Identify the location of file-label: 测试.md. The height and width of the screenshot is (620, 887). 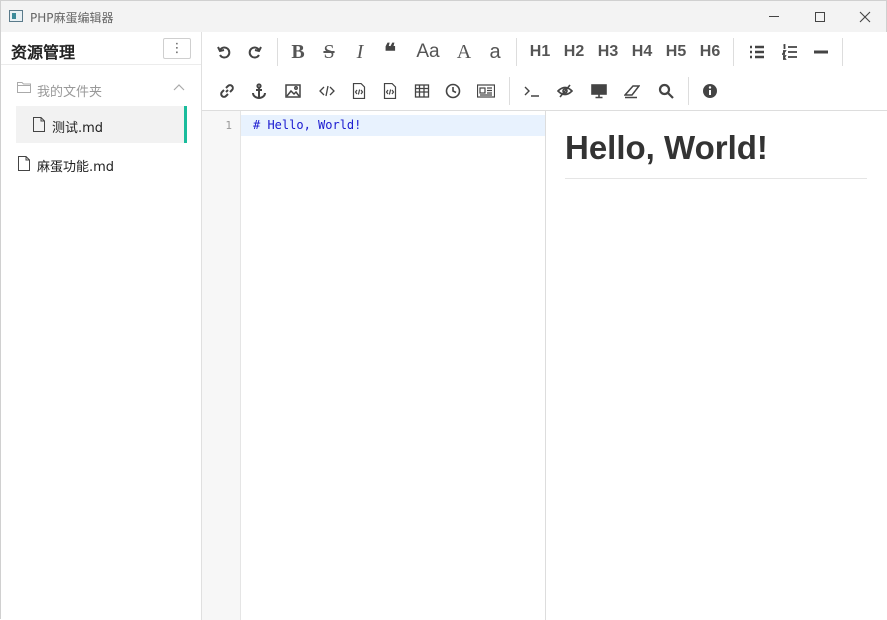
(78, 128).